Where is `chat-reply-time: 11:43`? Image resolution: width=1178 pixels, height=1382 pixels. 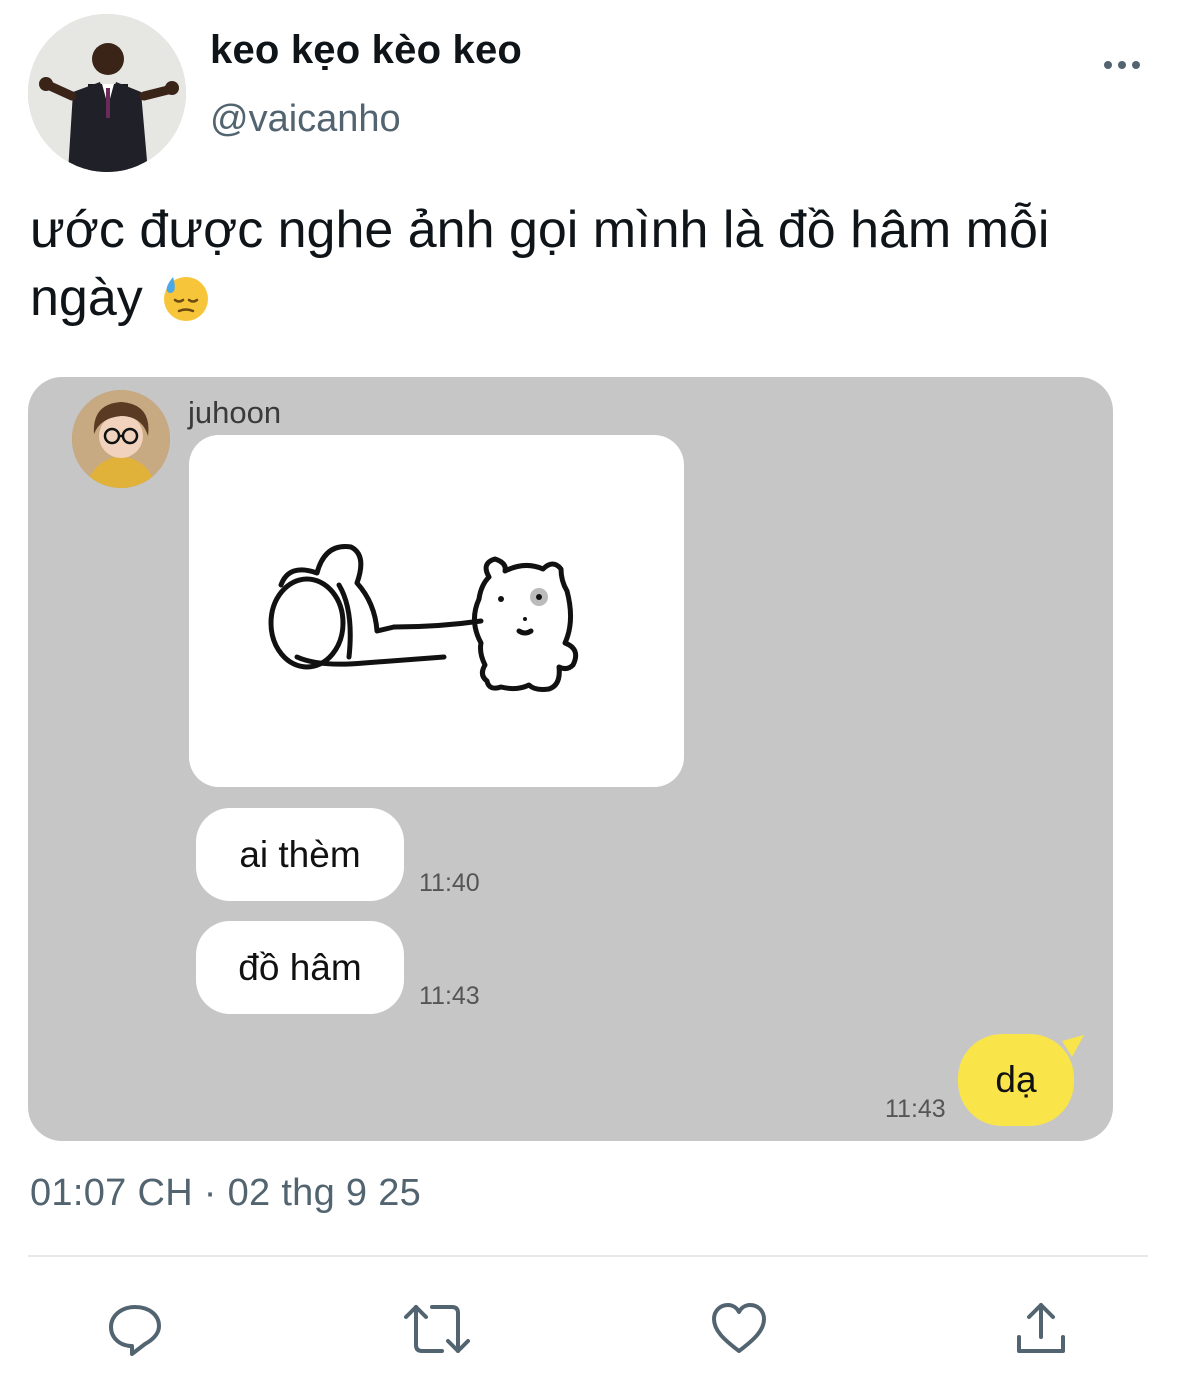
chat-reply-time: 11:43 is located at coordinates (915, 1109).